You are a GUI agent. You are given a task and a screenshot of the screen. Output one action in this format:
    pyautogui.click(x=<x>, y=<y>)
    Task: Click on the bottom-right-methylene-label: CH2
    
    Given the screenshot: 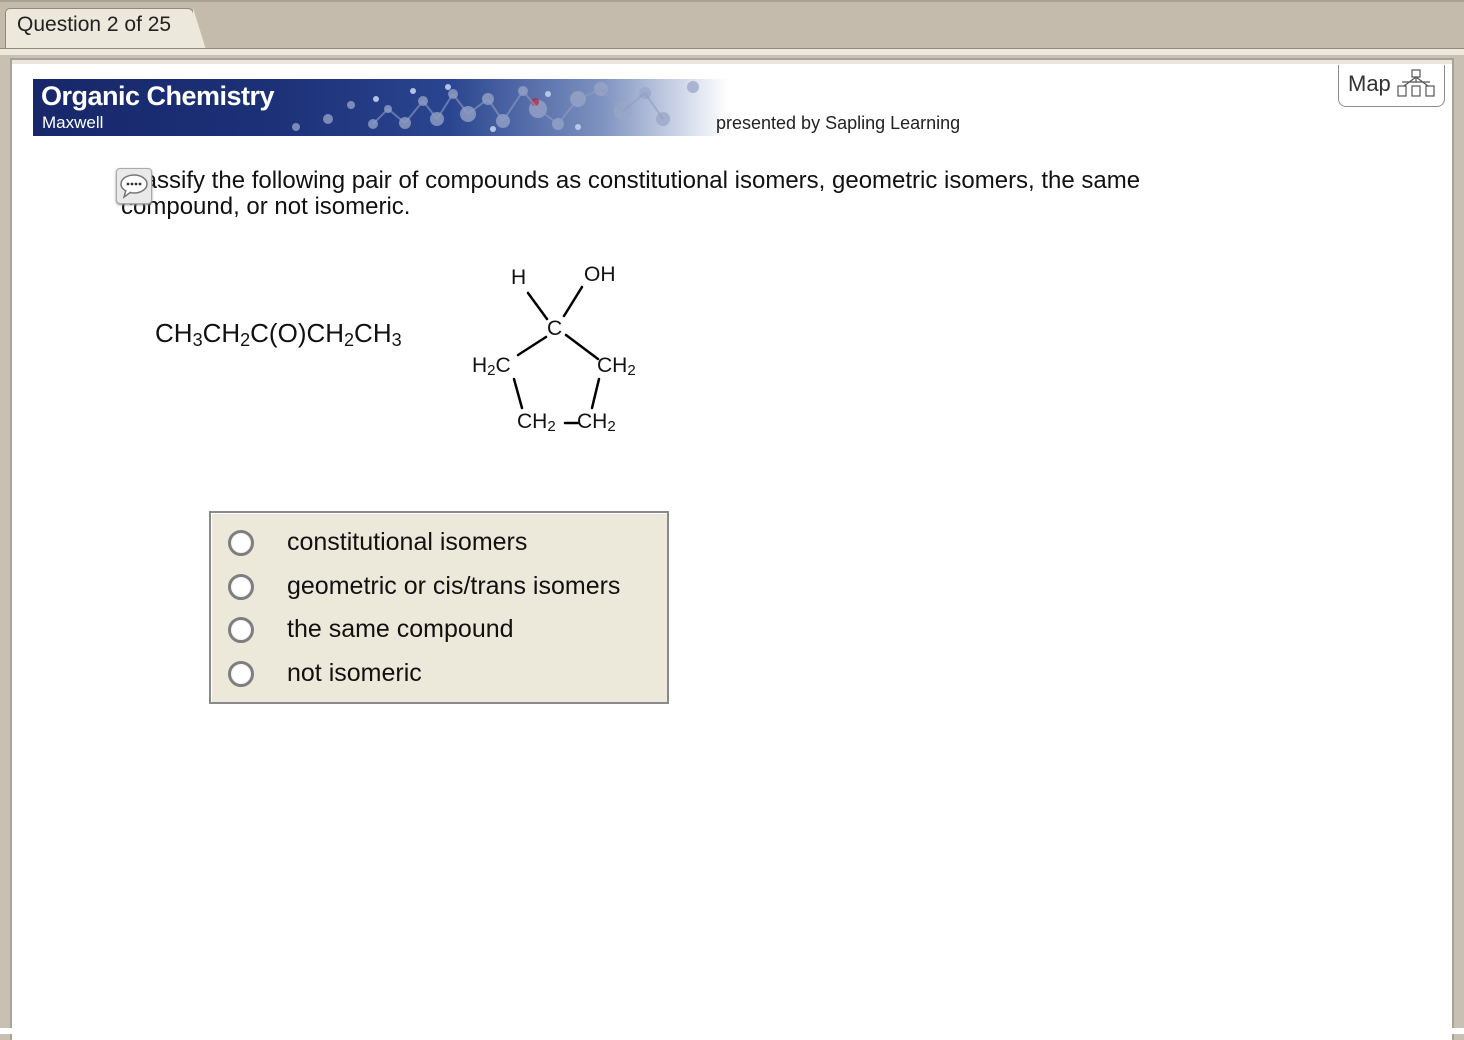 What is the action you would take?
    pyautogui.click(x=596, y=422)
    